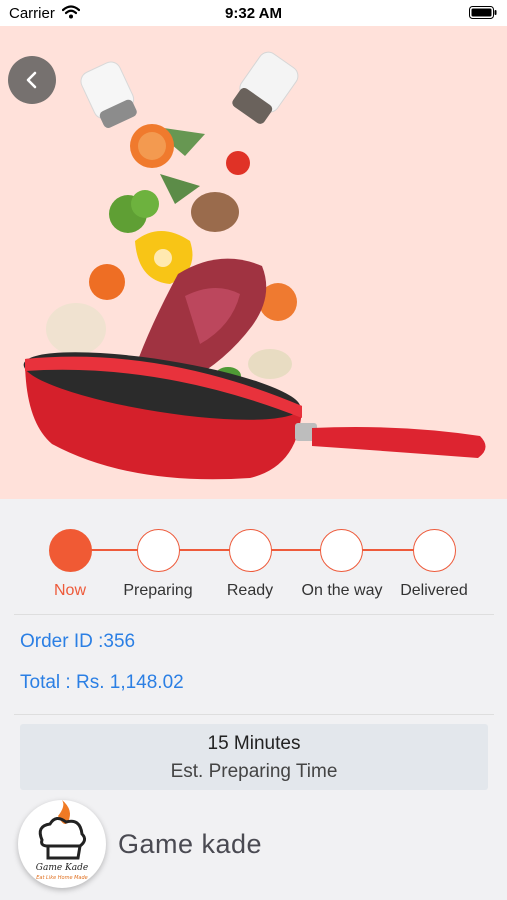 The image size is (507, 900). I want to click on status-bar: Carrier 9:32 AM, so click(253, 13).